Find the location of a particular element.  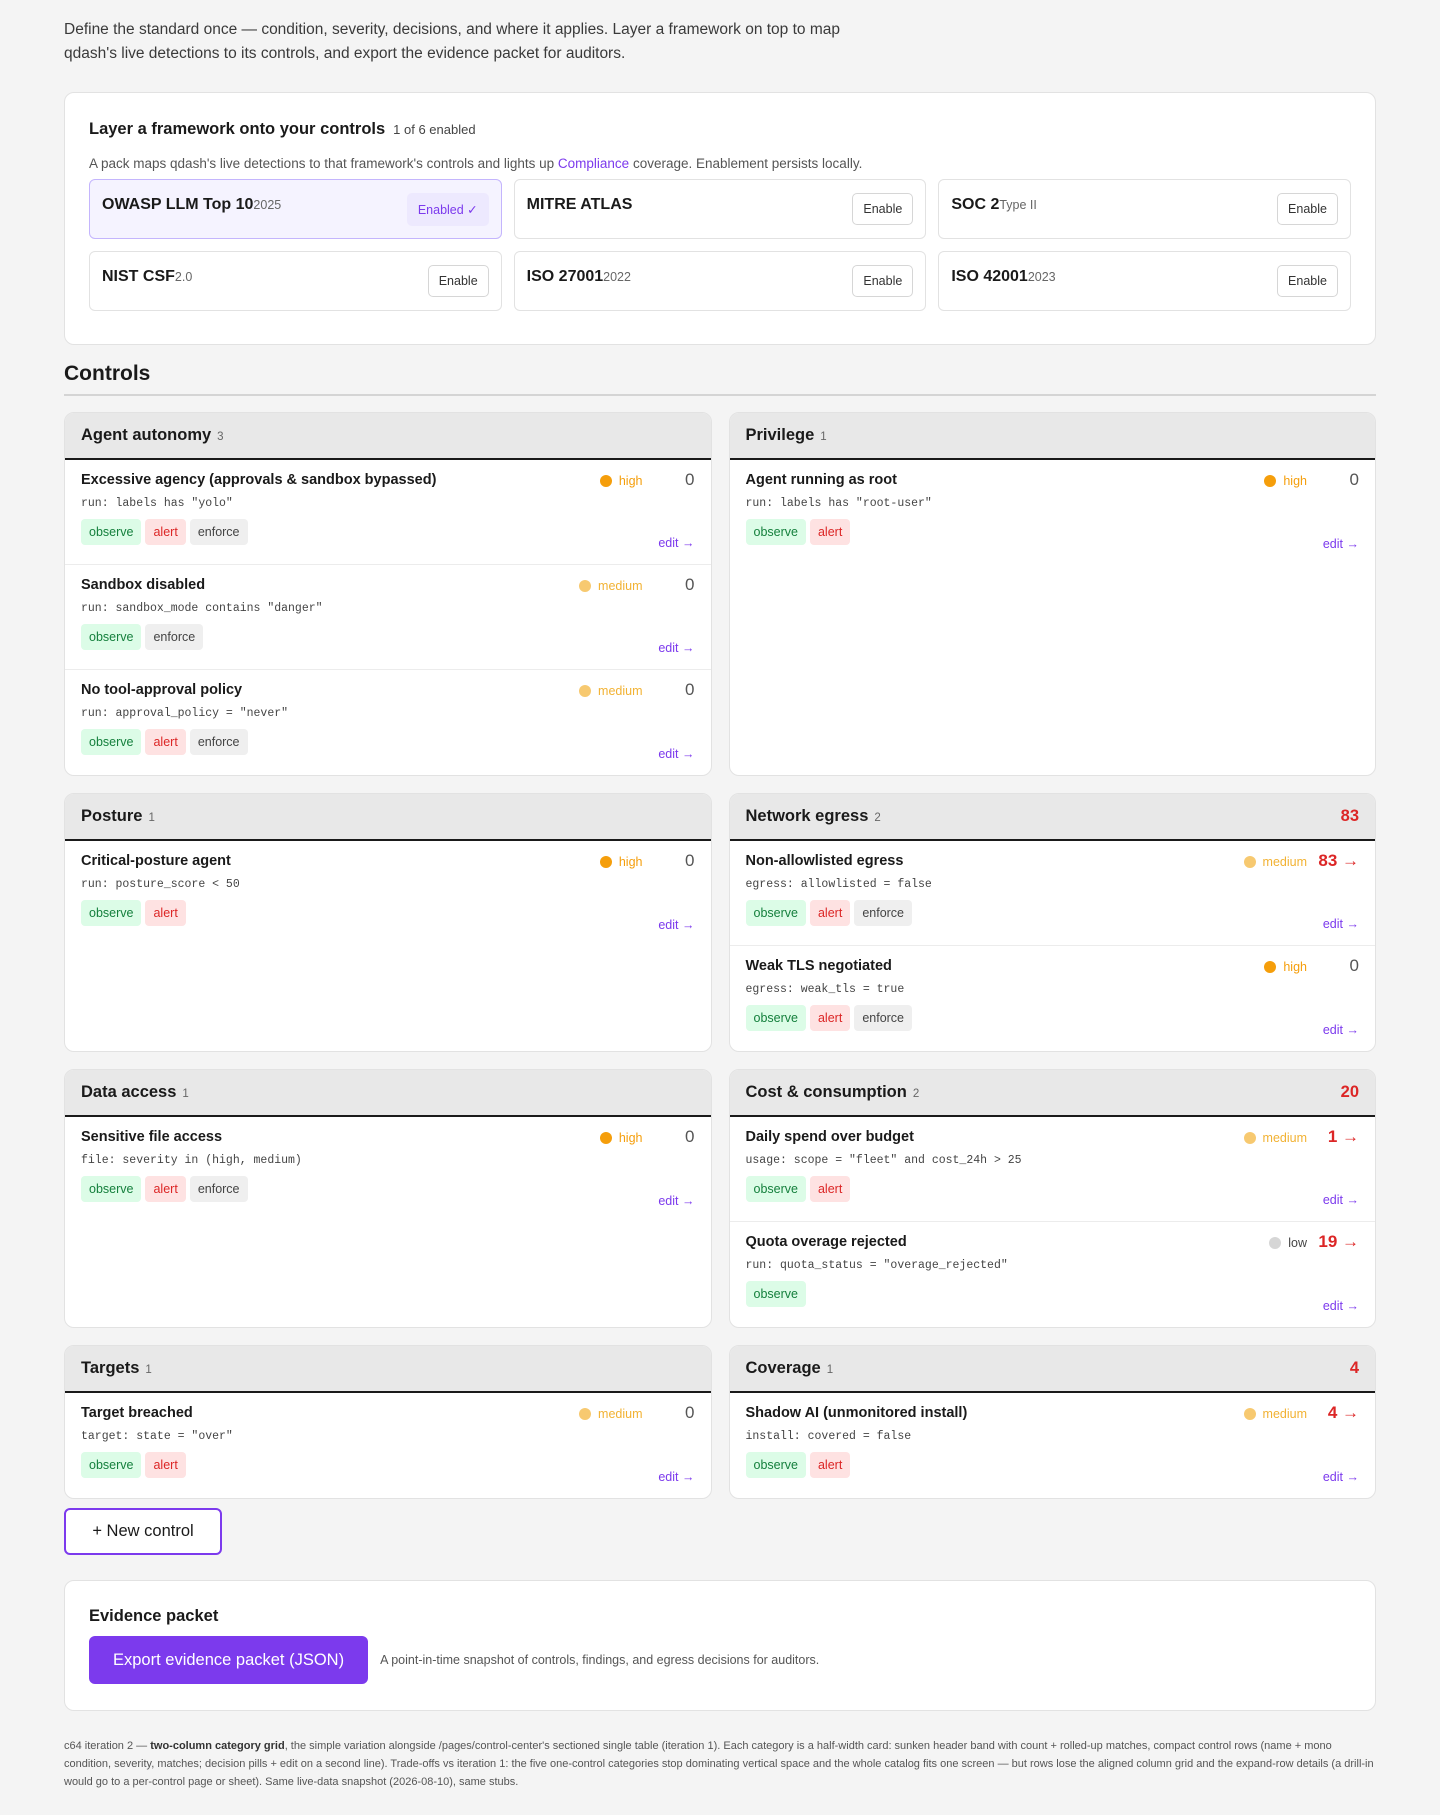

category-total-matches: 20 is located at coordinates (1349, 1092).